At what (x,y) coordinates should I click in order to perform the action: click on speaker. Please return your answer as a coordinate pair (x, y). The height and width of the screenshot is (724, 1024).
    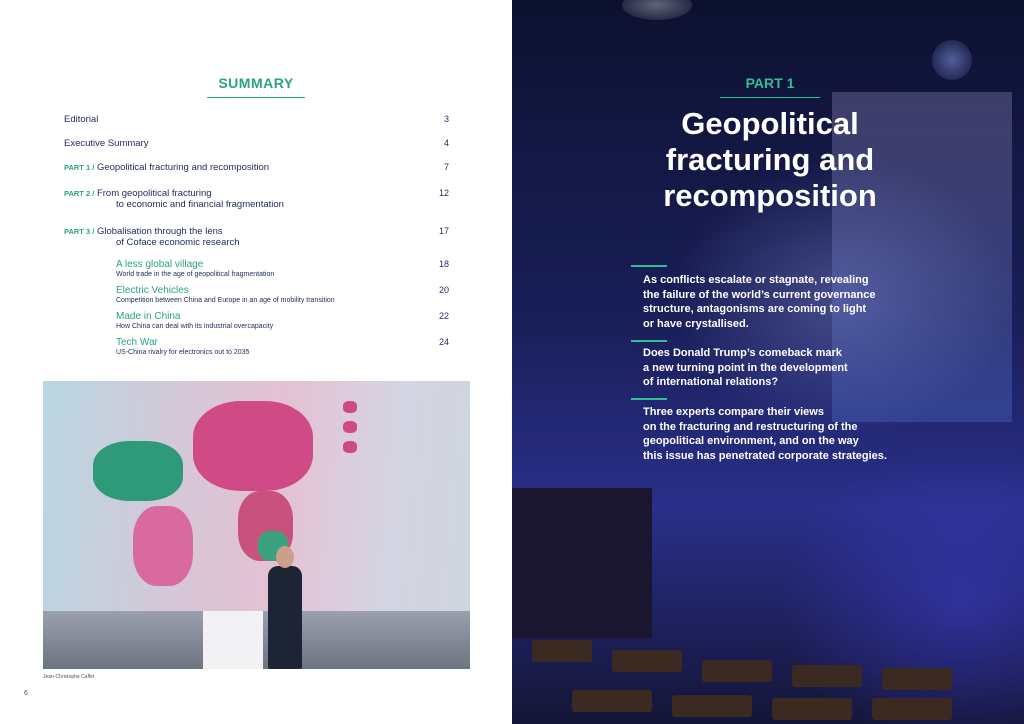
    Looking at the image, I should click on (285, 617).